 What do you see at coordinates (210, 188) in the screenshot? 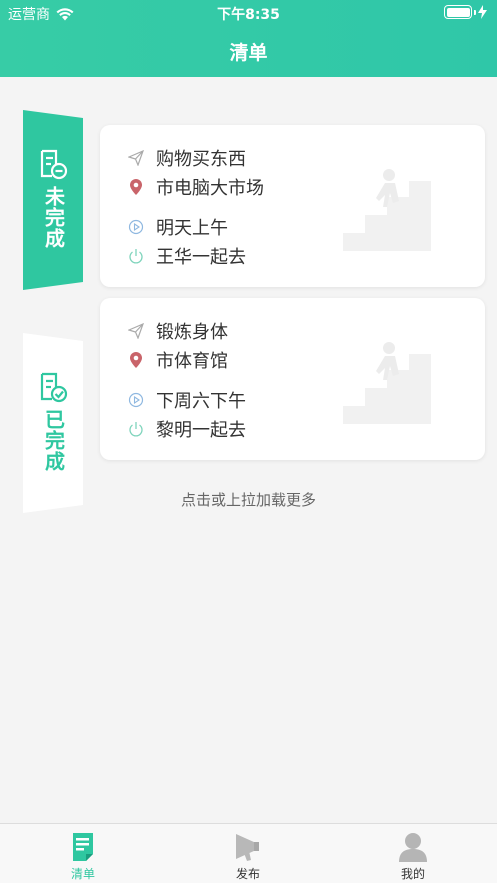
I see `task-location: 市电脑大市场` at bounding box center [210, 188].